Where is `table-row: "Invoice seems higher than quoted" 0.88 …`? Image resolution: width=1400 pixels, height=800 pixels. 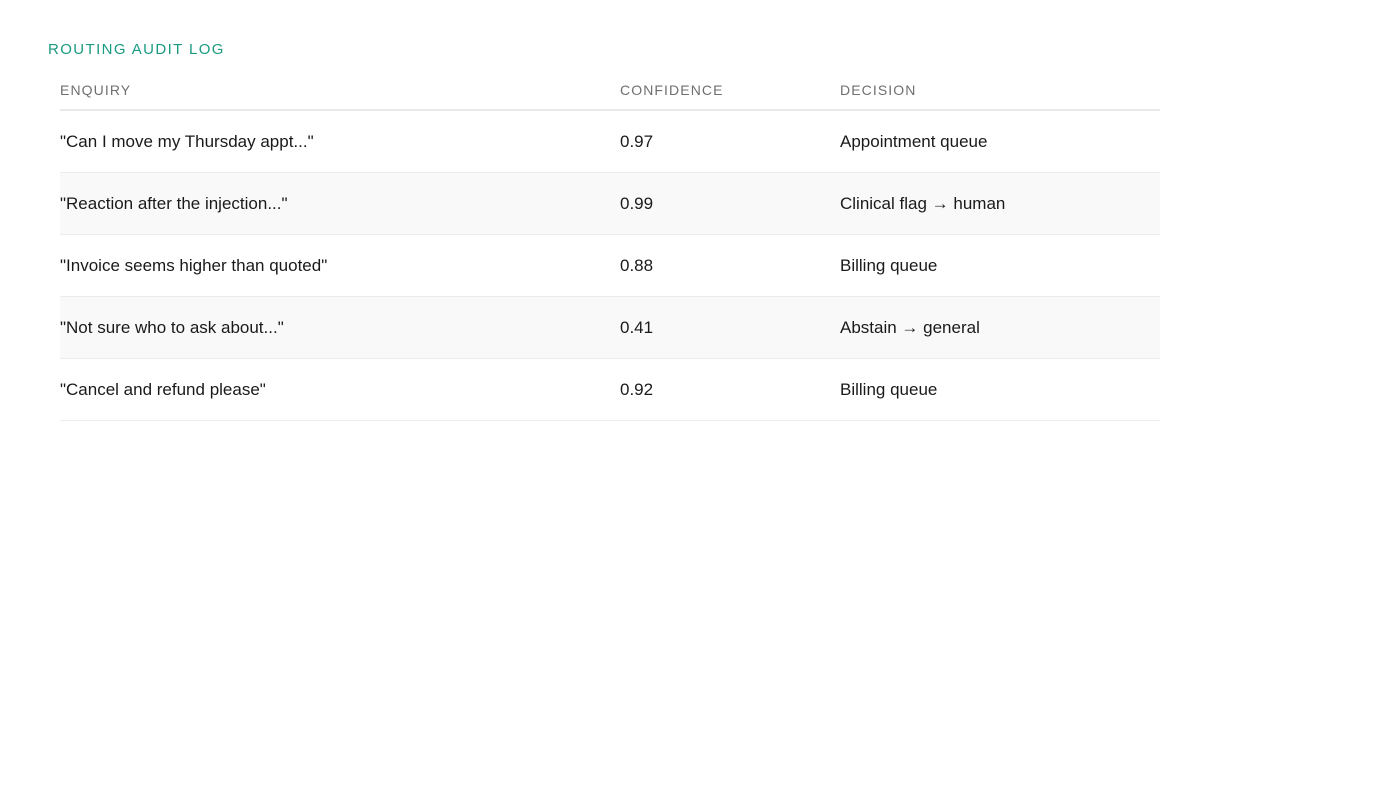
table-row: "Invoice seems higher than quoted" 0.88 … is located at coordinates (610, 265).